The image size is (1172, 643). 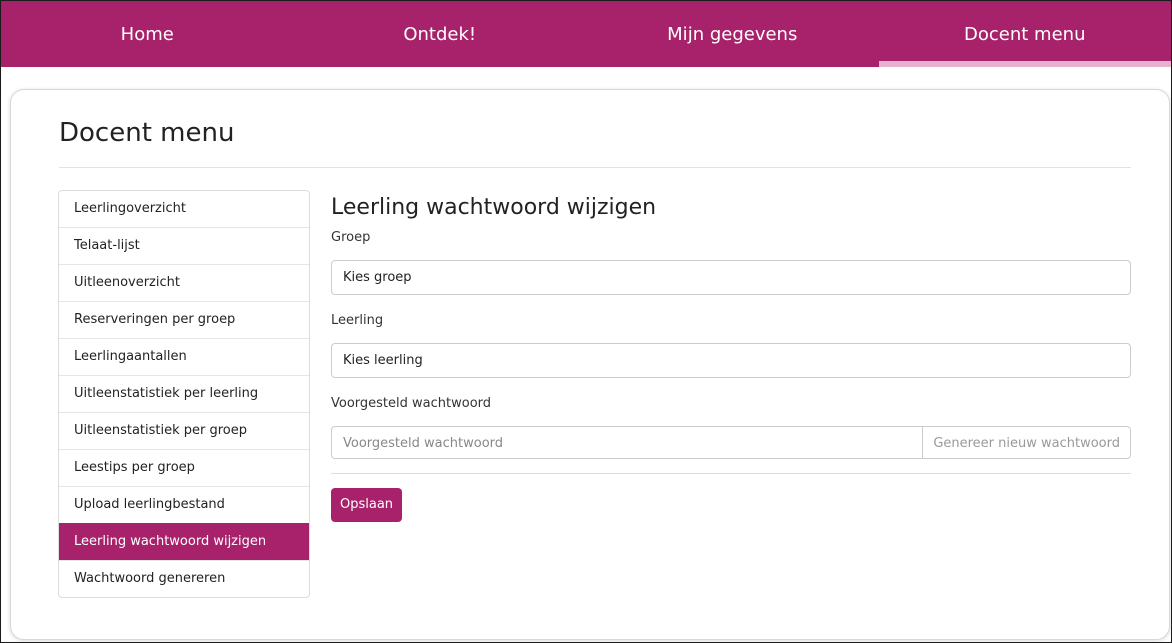 I want to click on group-field-section: Groep Kies groep, so click(x=731, y=262).